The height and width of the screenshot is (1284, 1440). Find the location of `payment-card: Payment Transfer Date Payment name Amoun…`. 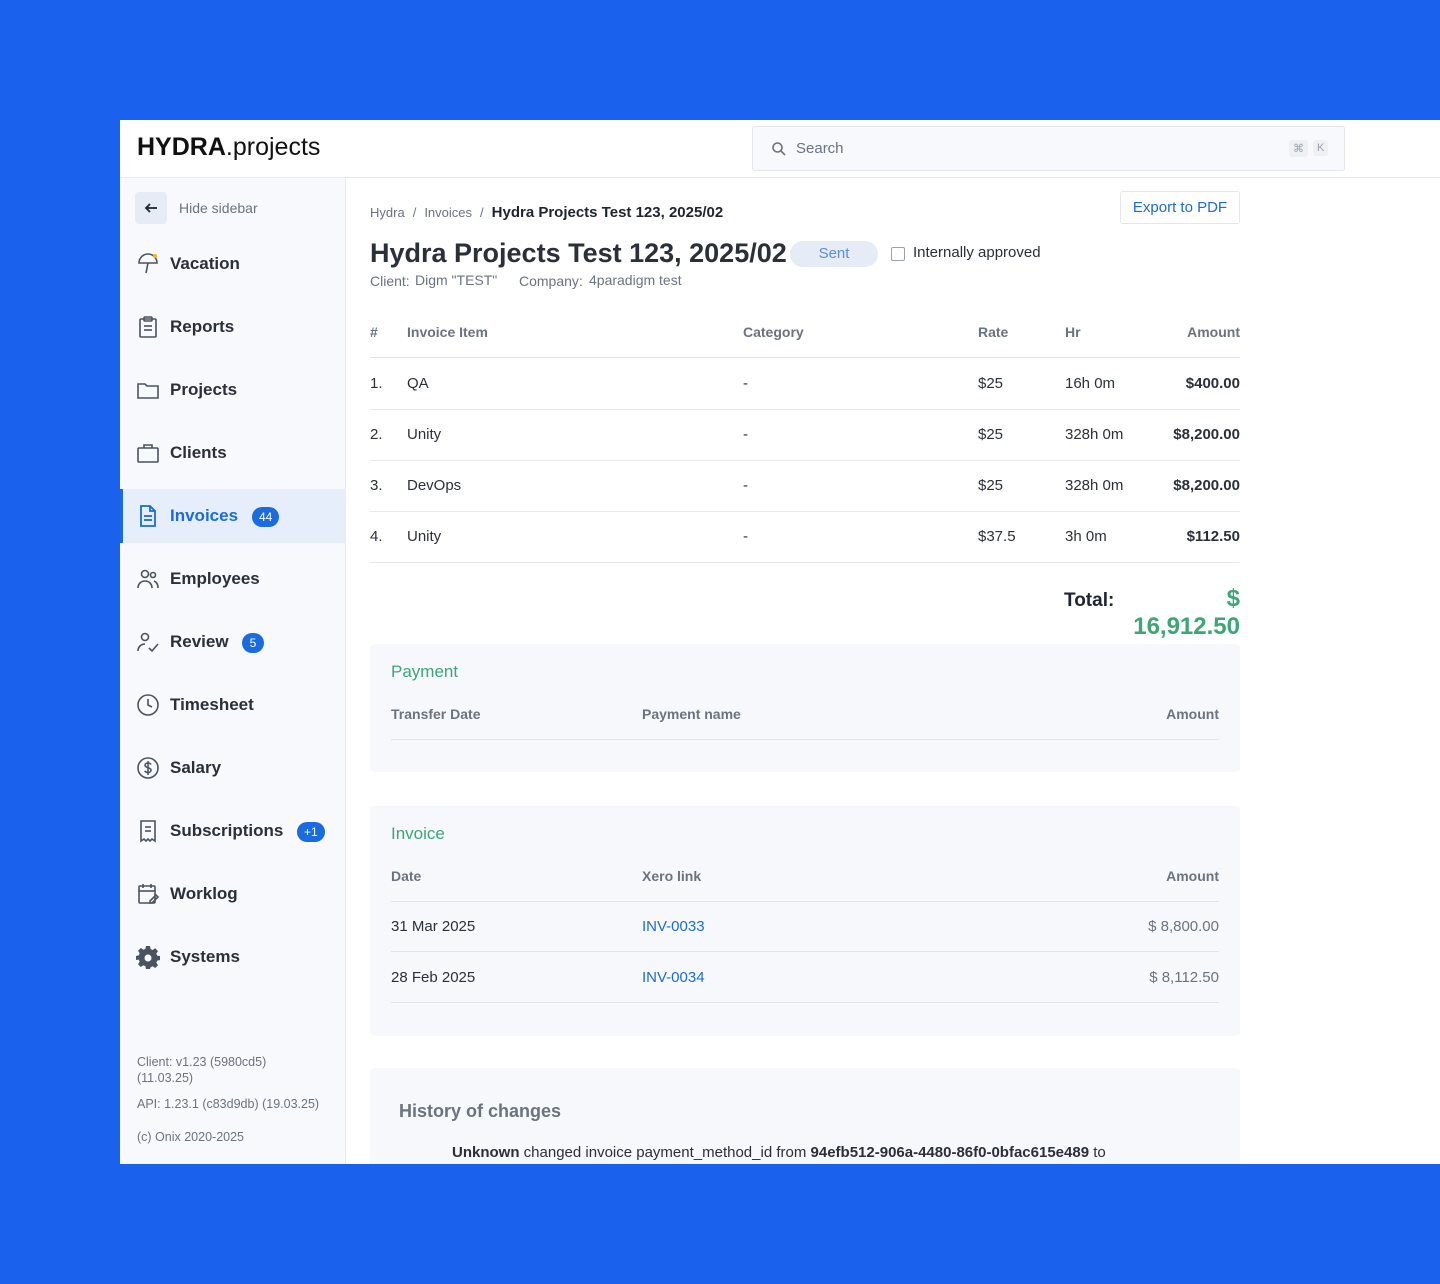

payment-card: Payment Transfer Date Payment name Amoun… is located at coordinates (805, 708).